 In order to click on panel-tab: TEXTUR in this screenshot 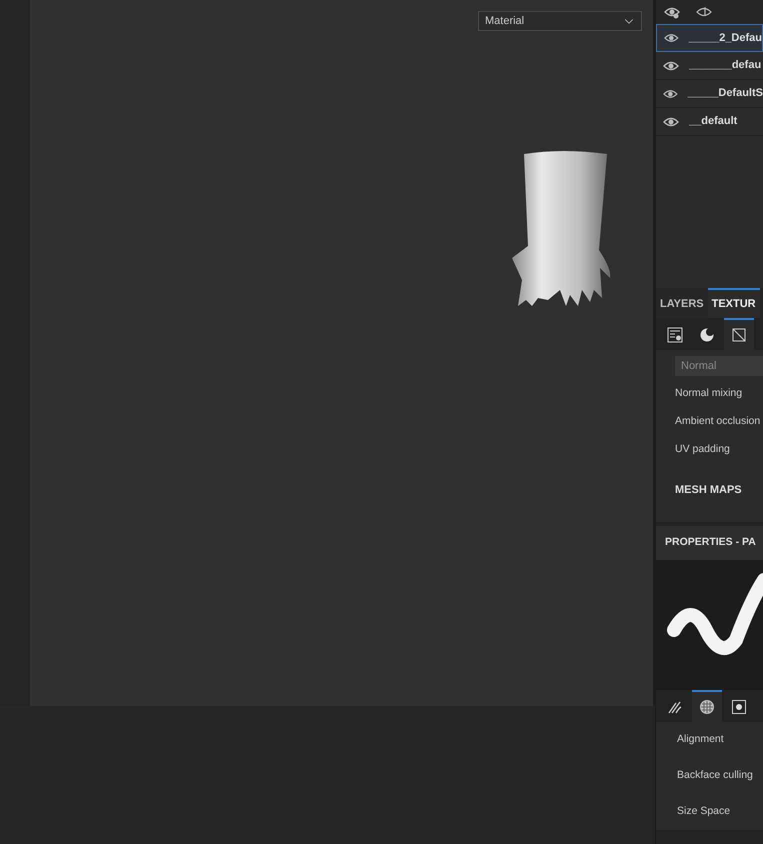, I will do `click(734, 303)`.